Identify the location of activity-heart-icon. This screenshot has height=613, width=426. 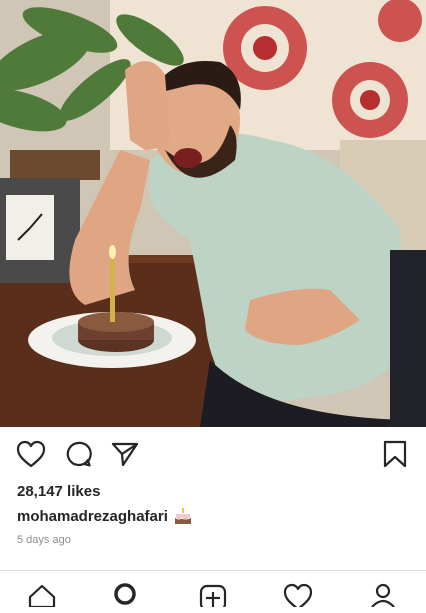
(298, 598).